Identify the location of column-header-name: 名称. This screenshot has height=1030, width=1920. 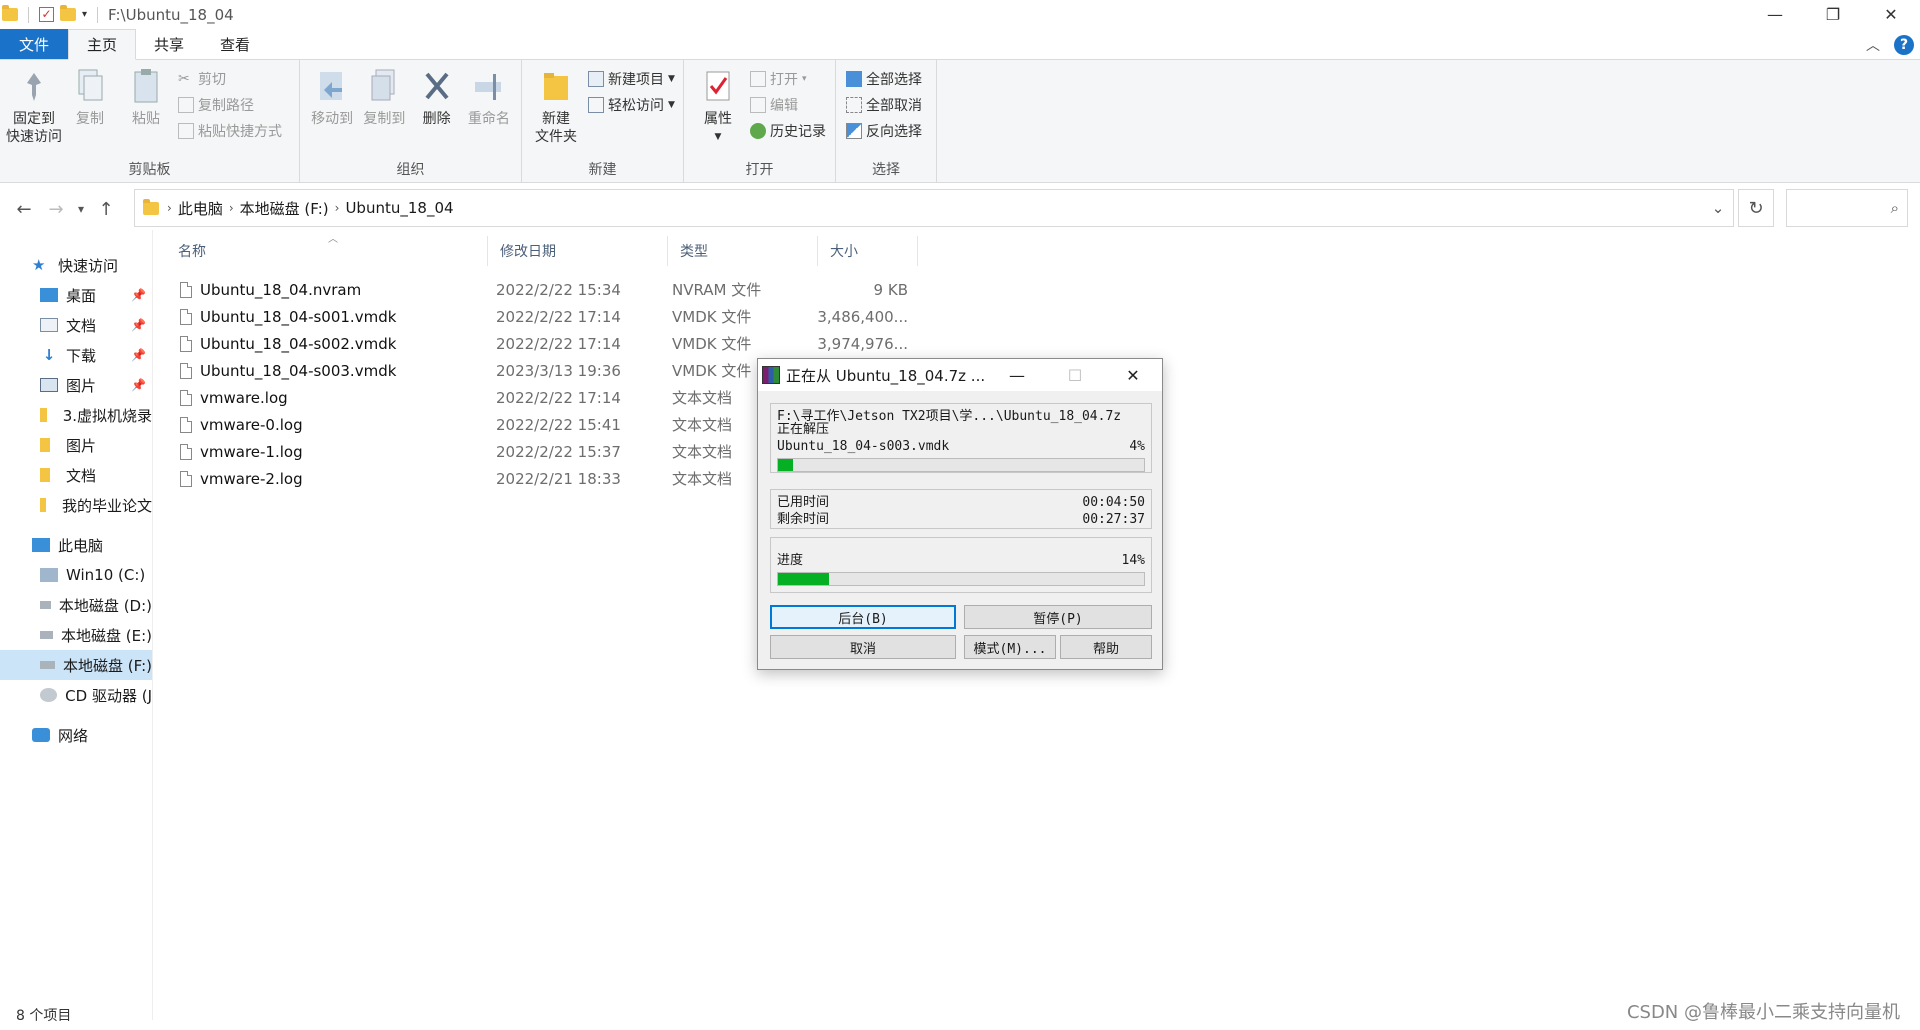
(327, 251).